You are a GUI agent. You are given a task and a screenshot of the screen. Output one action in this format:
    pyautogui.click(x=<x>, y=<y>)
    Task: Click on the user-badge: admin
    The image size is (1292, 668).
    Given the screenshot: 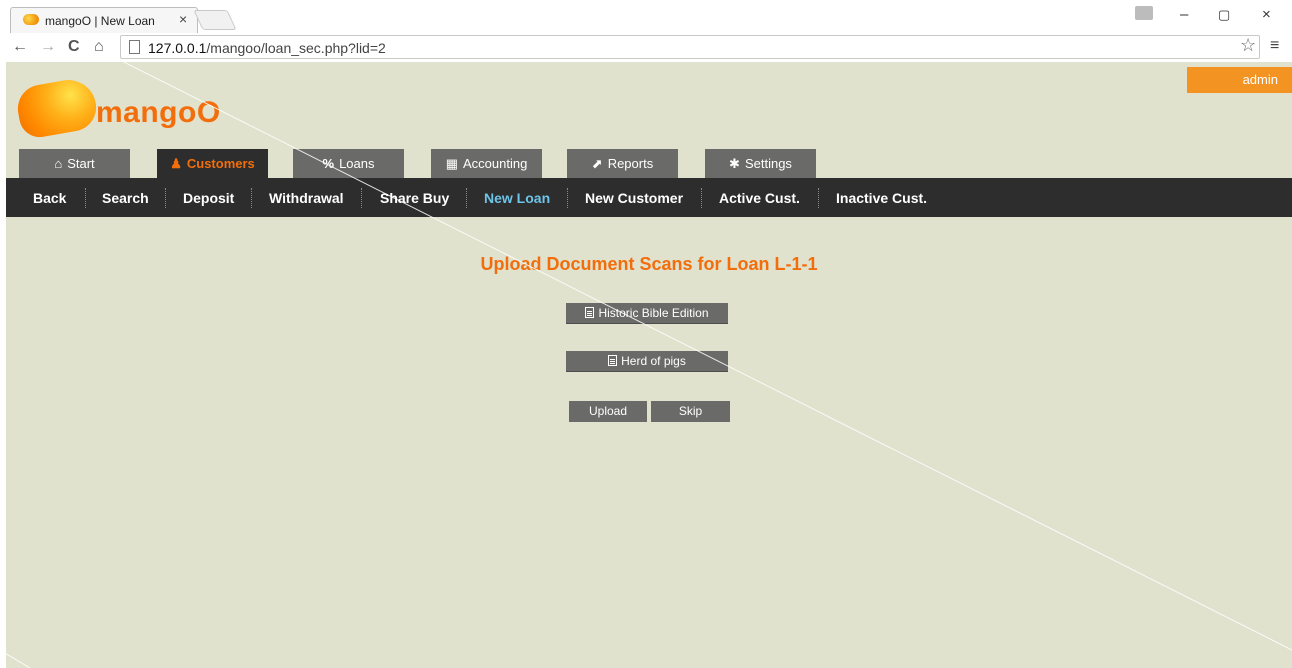 What is the action you would take?
    pyautogui.click(x=1239, y=80)
    